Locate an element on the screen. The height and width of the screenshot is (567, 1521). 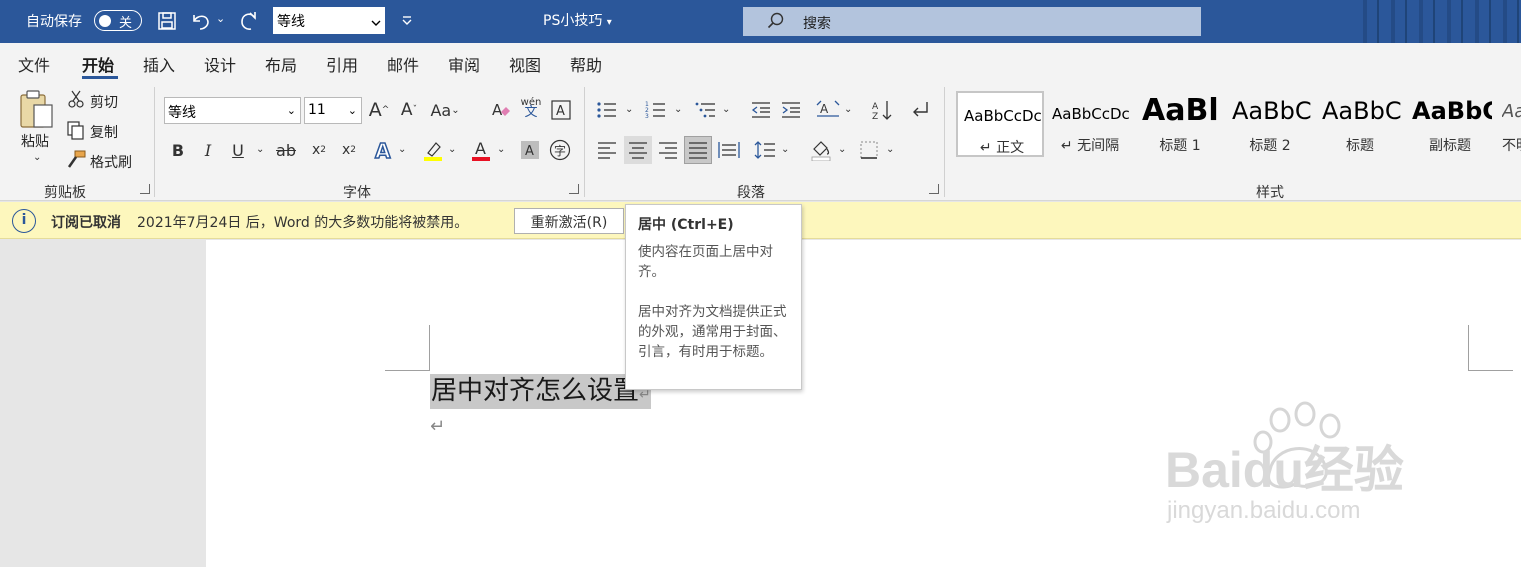
grow-font-icon: A ^ is located at coordinates (379, 110).